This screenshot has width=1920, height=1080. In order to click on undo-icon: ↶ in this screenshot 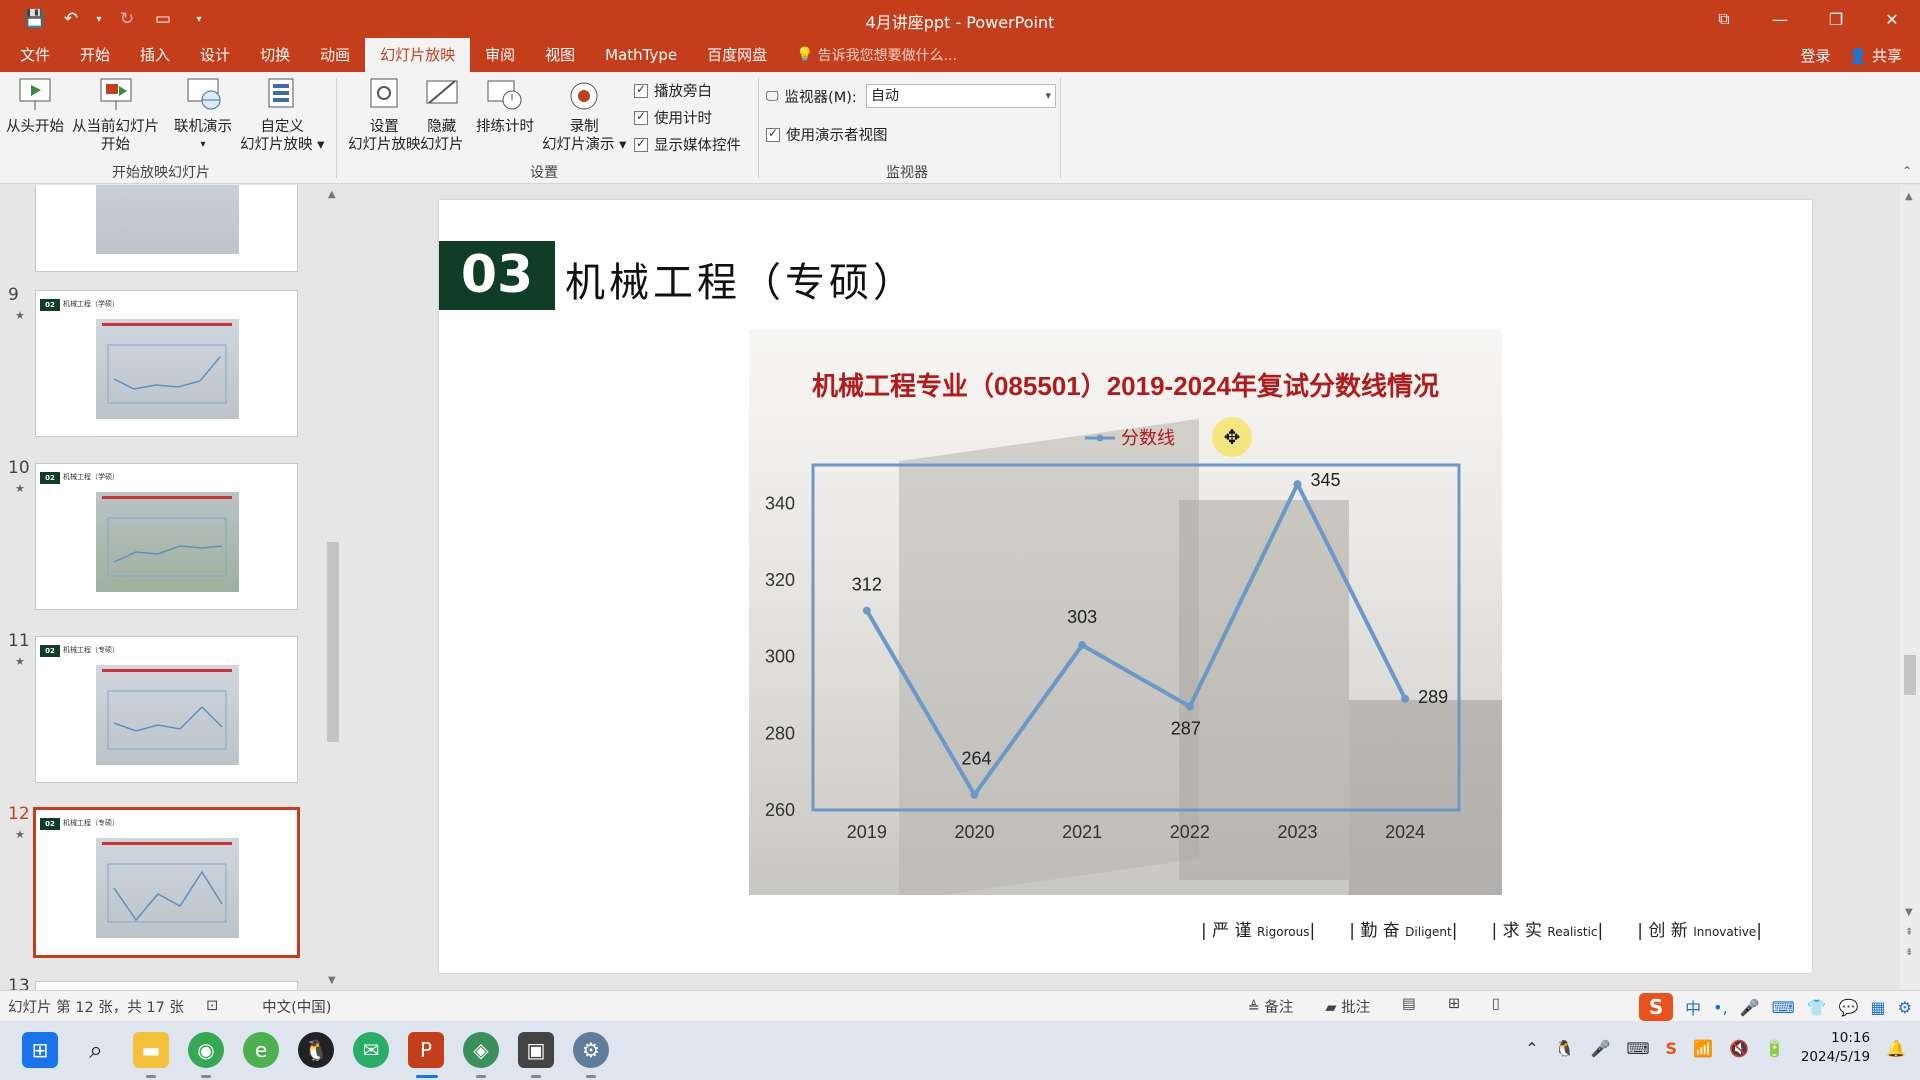, I will do `click(71, 19)`.